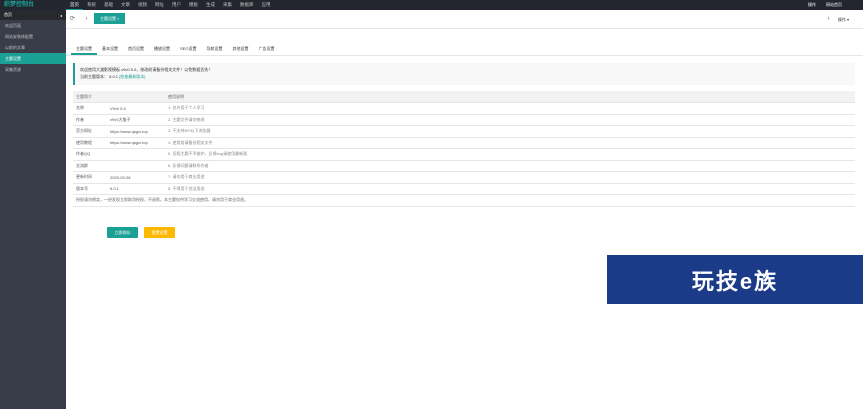 Image resolution: width=863 pixels, height=409 pixels. What do you see at coordinates (136, 120) in the screenshot?
I see `row-value: v9v0大猫子` at bounding box center [136, 120].